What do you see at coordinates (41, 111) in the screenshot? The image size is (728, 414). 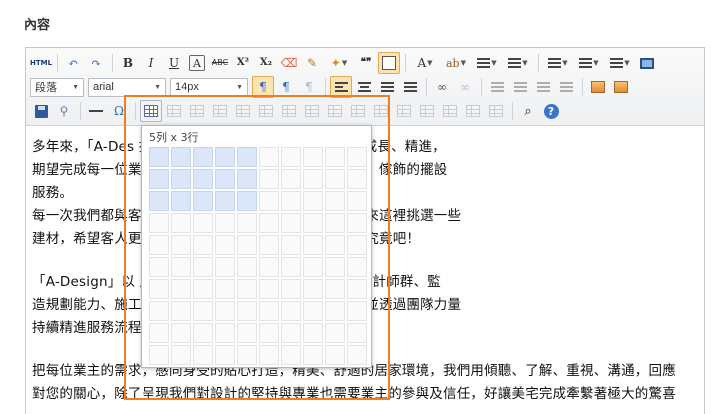 I see `save-button` at bounding box center [41, 111].